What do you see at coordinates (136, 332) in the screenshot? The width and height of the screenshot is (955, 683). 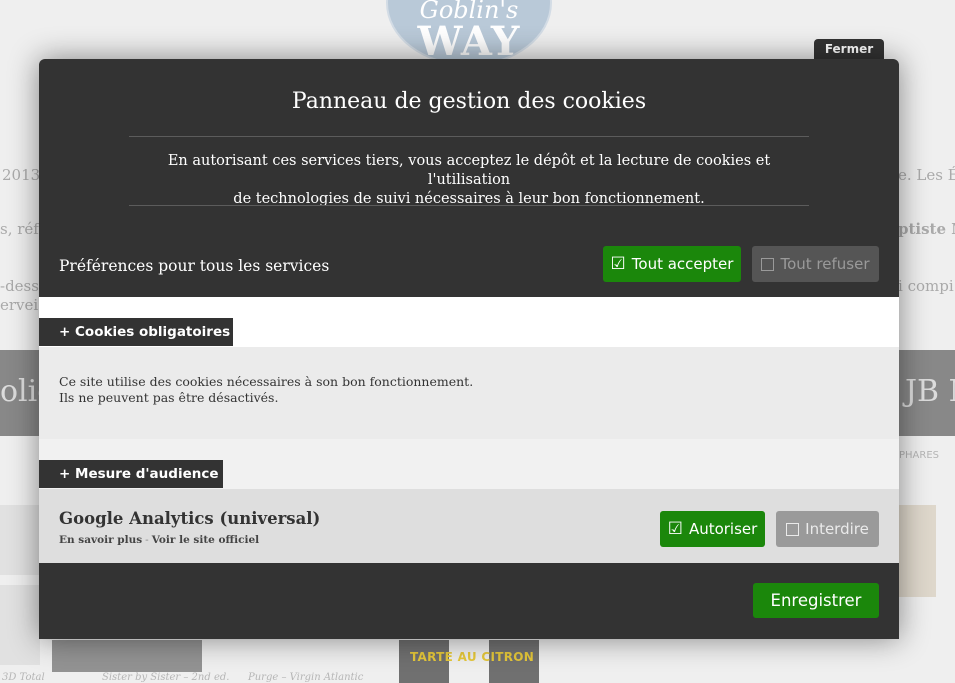 I see `mandatory-cookies-toggle: + Cookies obligatoires` at bounding box center [136, 332].